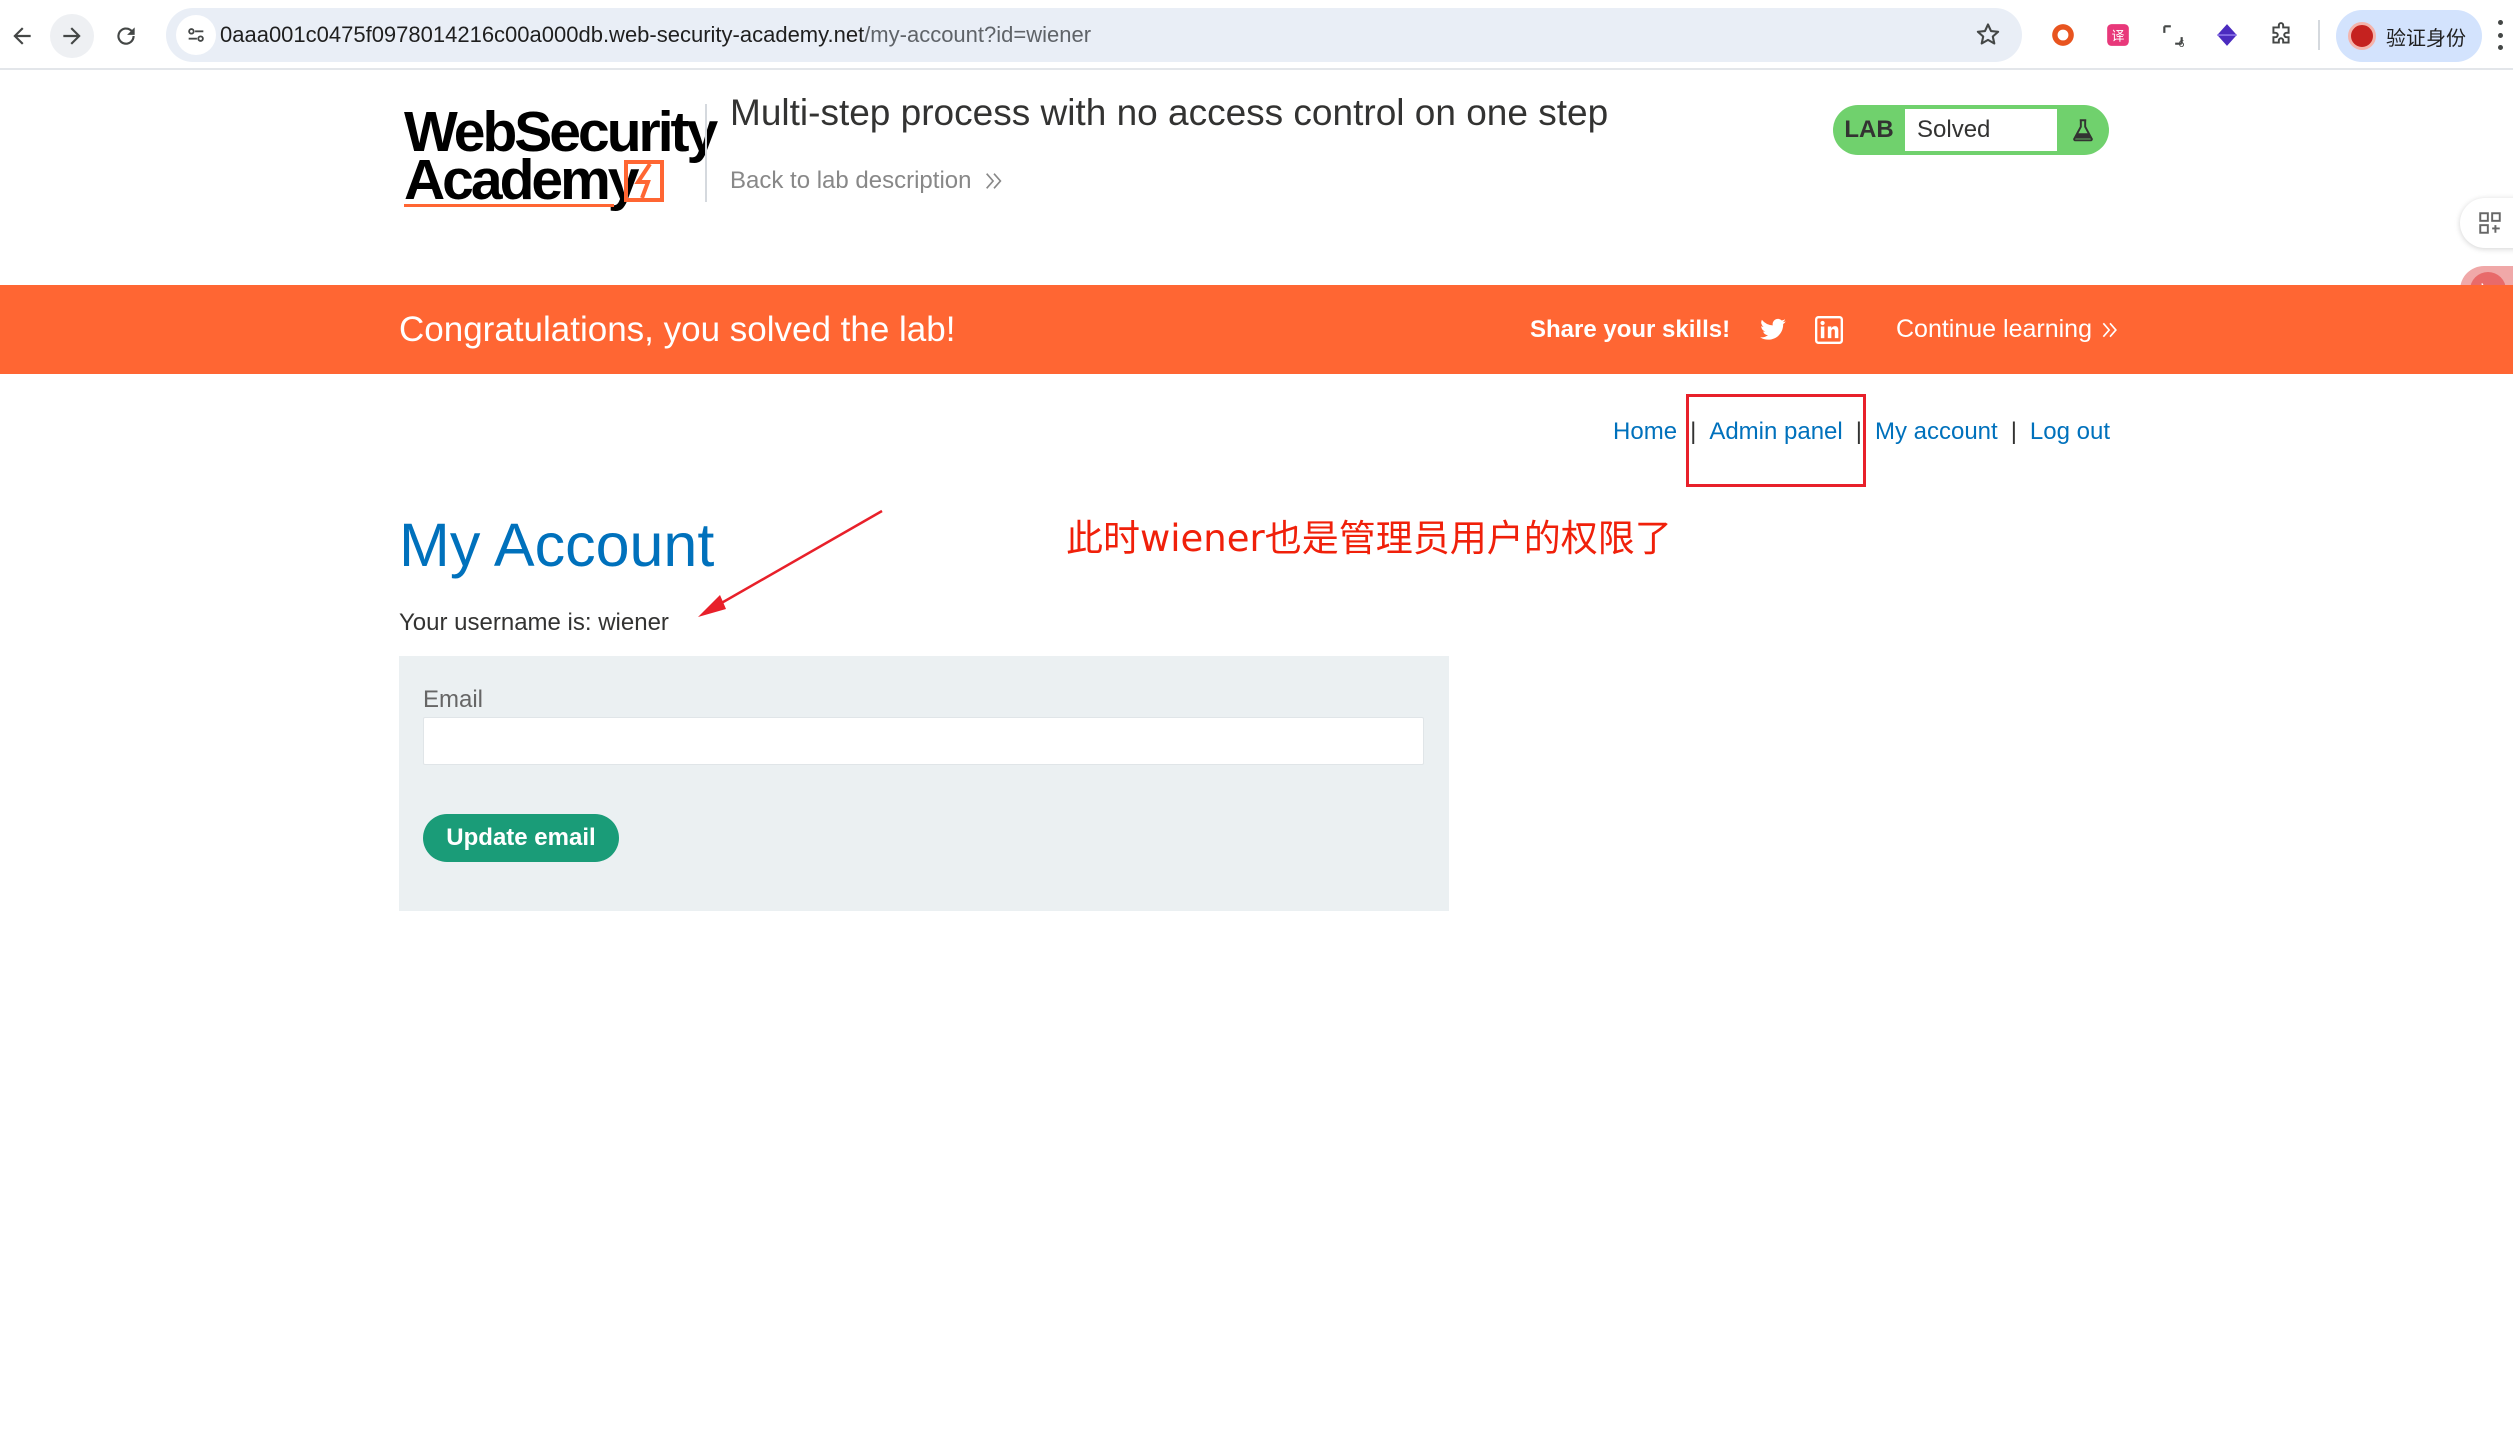 This screenshot has width=2513, height=1455. I want to click on twitter-icon, so click(1773, 330).